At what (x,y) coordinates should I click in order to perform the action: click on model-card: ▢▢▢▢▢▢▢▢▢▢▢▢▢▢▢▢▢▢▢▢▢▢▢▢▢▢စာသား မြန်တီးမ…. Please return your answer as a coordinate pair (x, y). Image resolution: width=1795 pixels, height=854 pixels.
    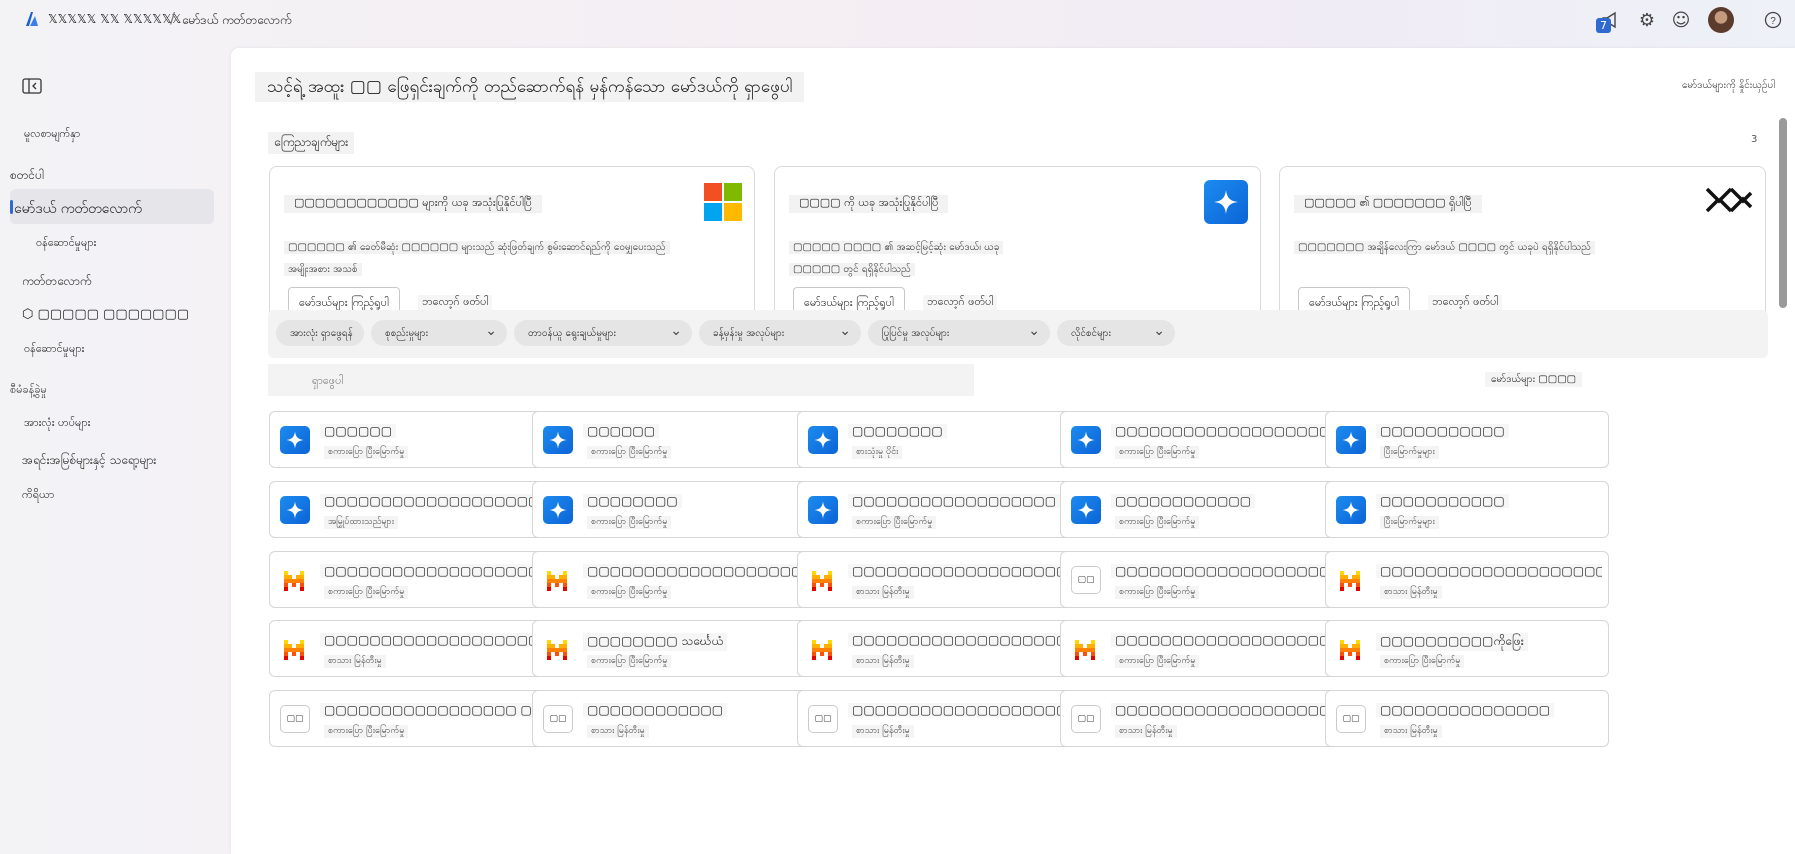
    Looking at the image, I should click on (1202, 718).